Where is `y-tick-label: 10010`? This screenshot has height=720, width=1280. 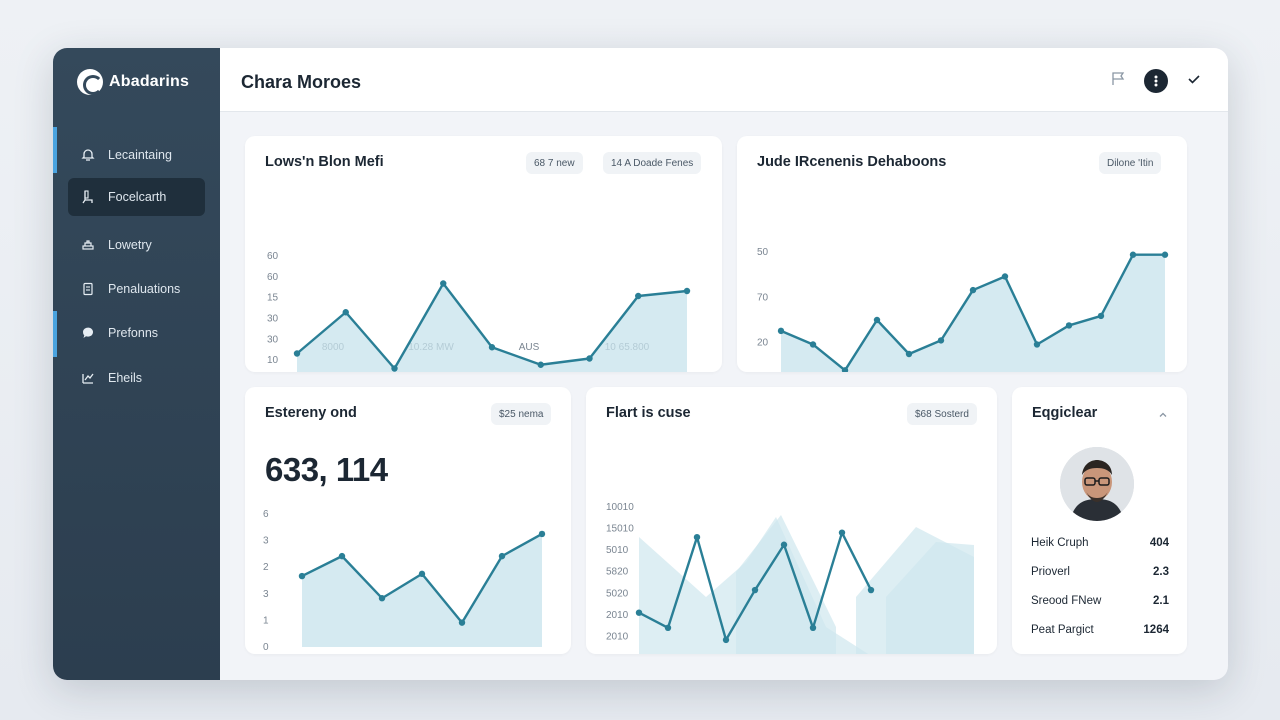 y-tick-label: 10010 is located at coordinates (620, 507).